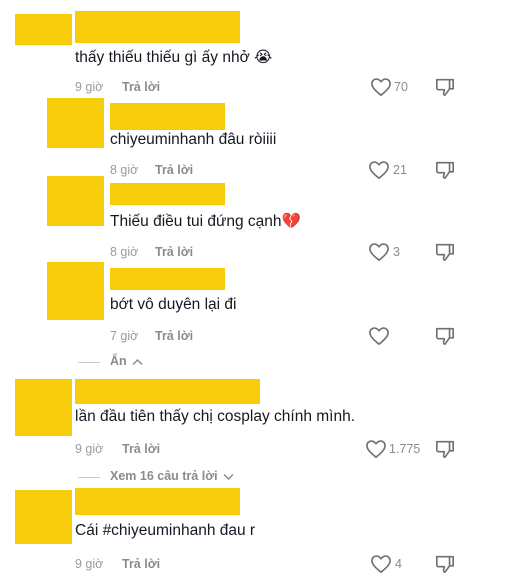  What do you see at coordinates (137, 362) in the screenshot?
I see `chevron-up-icon` at bounding box center [137, 362].